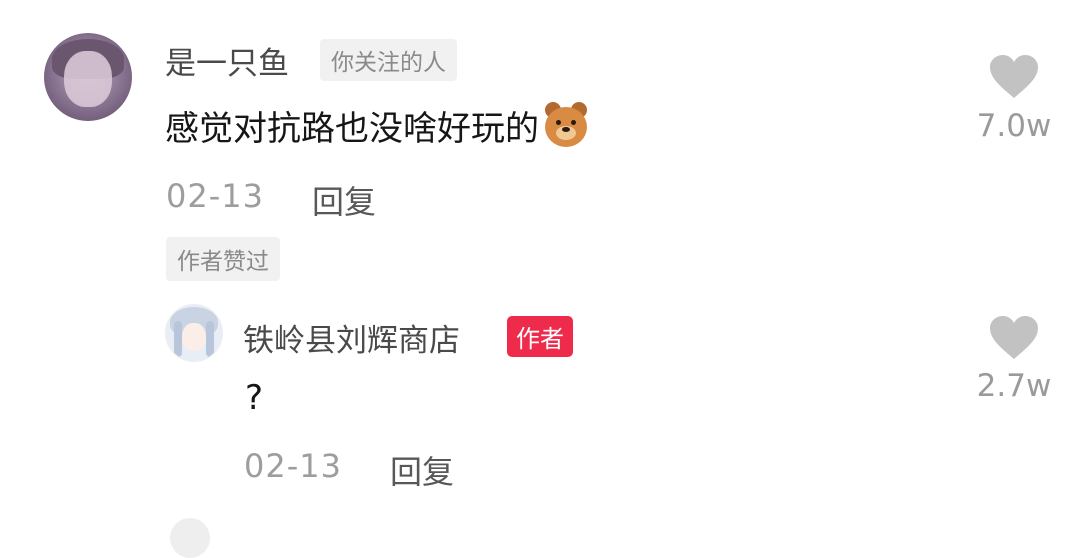 This screenshot has height=558, width=1080. I want to click on reply-like-button, so click(1014, 340).